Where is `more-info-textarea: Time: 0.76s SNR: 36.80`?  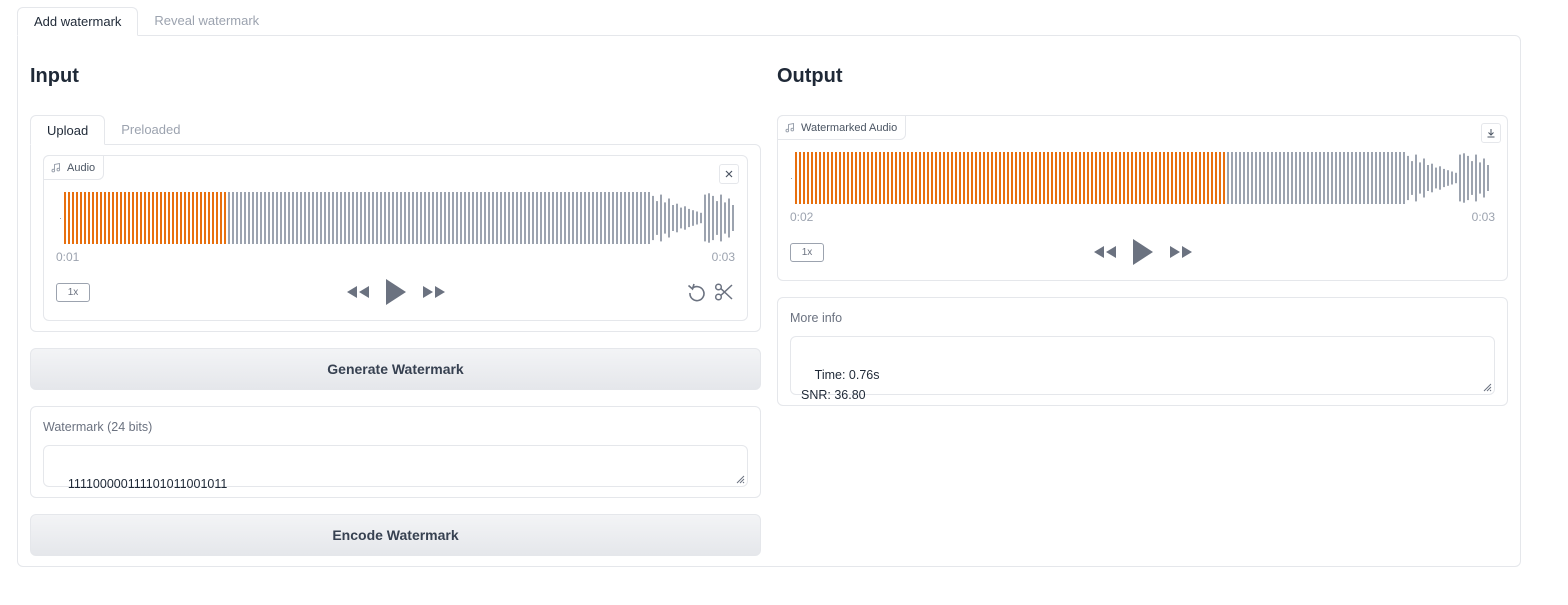 more-info-textarea: Time: 0.76s SNR: 36.80 is located at coordinates (1142, 369).